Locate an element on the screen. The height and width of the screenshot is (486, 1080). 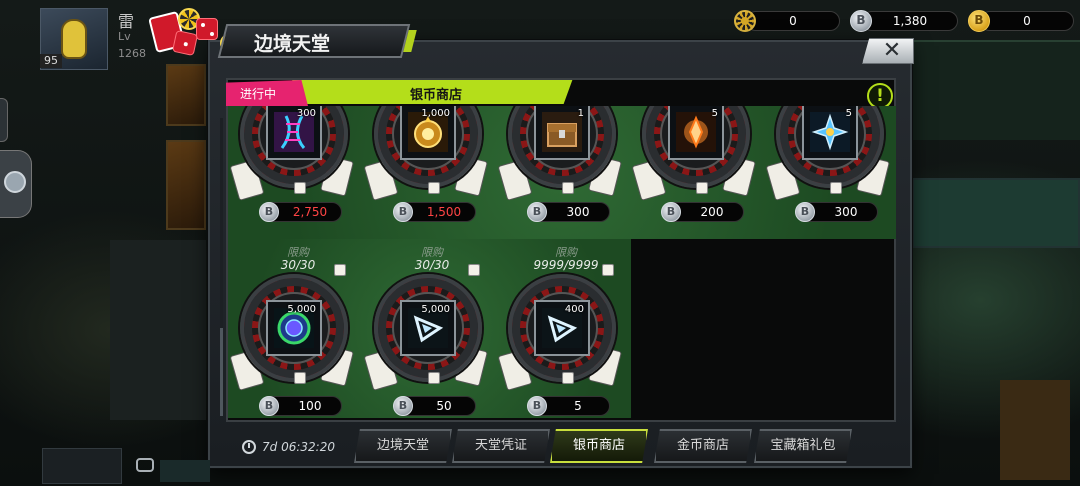
social-button is located at coordinates (82, 466).